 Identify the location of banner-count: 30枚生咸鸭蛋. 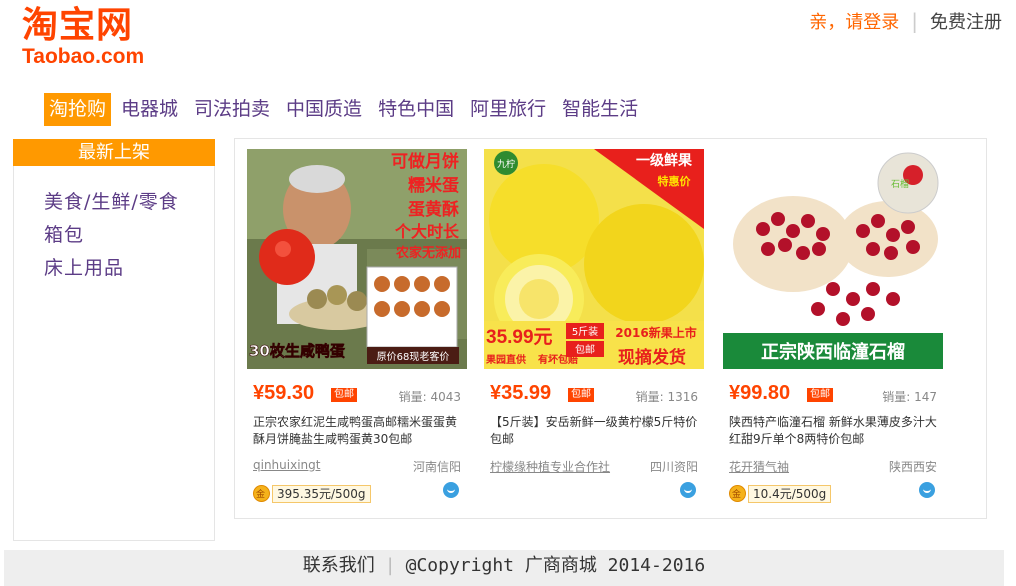
(297, 351).